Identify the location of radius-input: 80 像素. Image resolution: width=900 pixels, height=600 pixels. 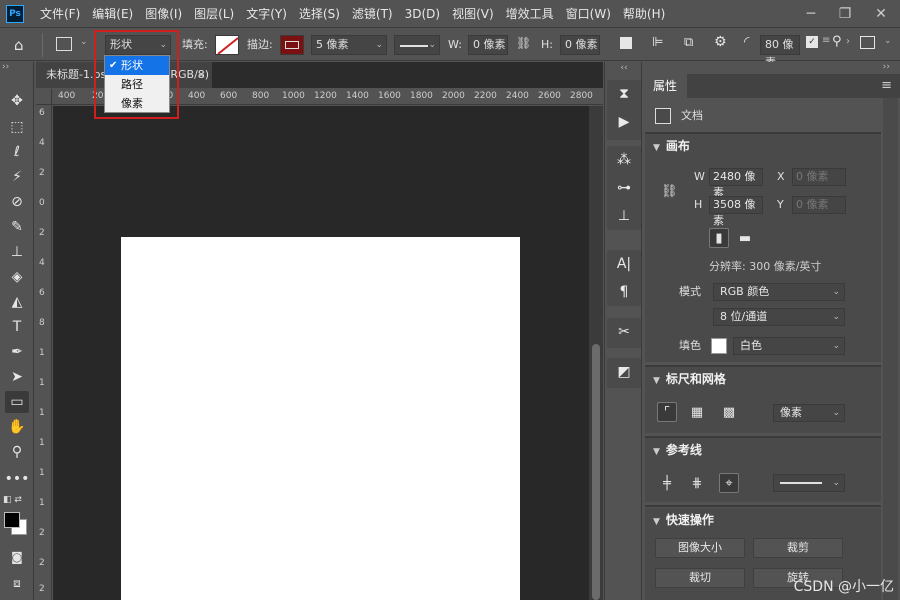
(780, 52).